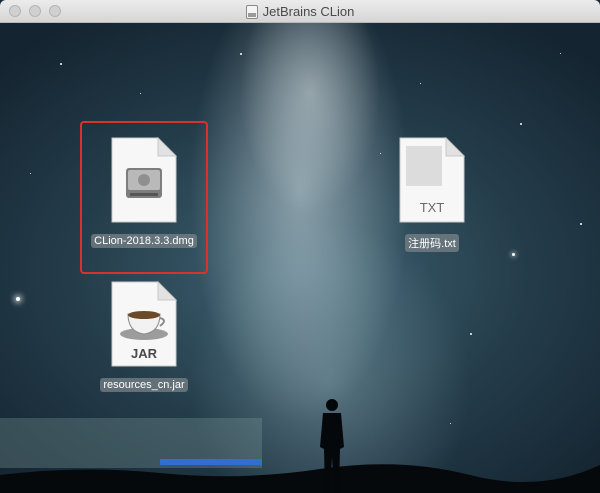 The height and width of the screenshot is (493, 600). I want to click on txt-file-icon: TXT, so click(432, 180).